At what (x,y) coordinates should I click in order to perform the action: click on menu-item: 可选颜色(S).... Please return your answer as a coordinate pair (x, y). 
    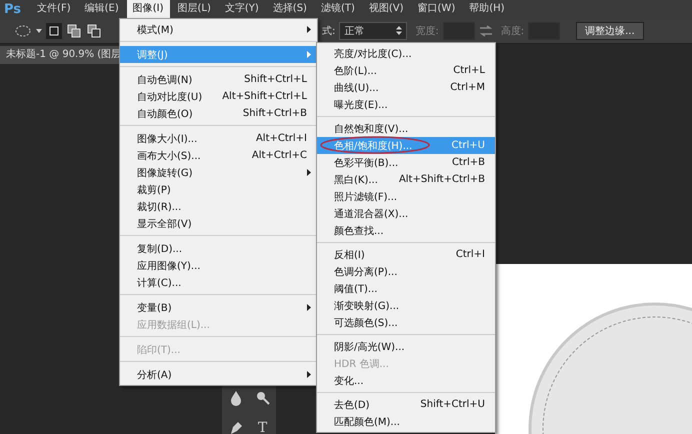
    Looking at the image, I should click on (406, 322).